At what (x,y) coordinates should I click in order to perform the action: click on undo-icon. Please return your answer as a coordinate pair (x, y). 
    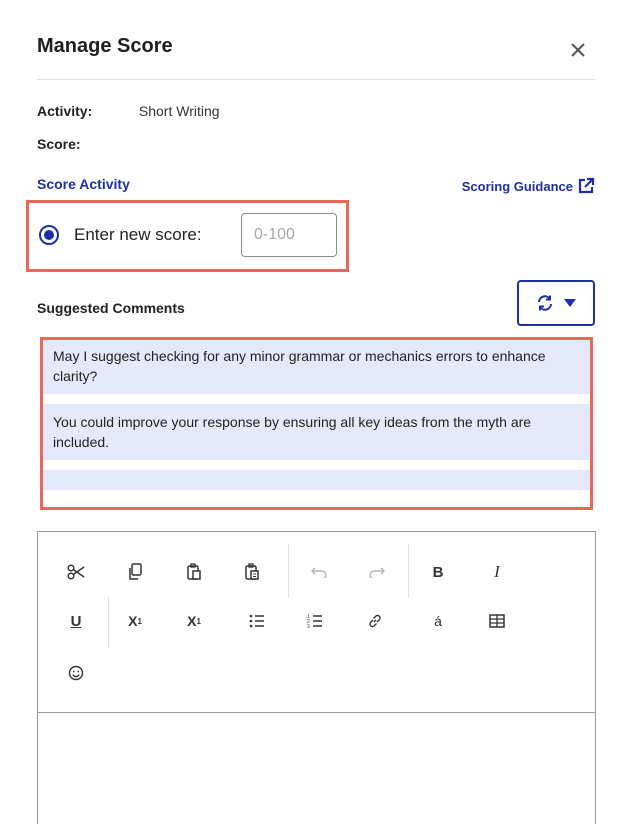
    Looking at the image, I should click on (319, 572).